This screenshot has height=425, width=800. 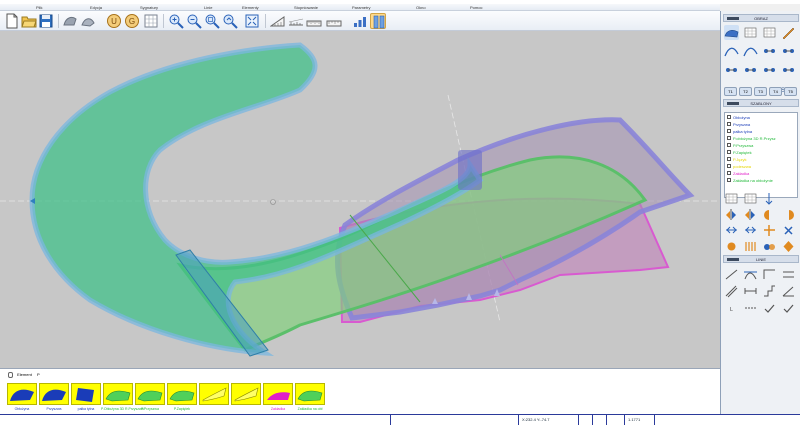 I want to click on layer-row: Zakładka na obłożynie, so click(x=750, y=180).